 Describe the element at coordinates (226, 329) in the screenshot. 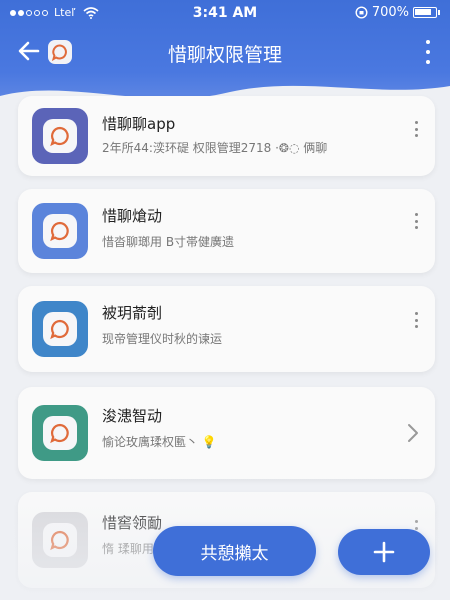

I see `list-item: 被玥萮剞 现帝管理仪时秋的谏运` at that location.